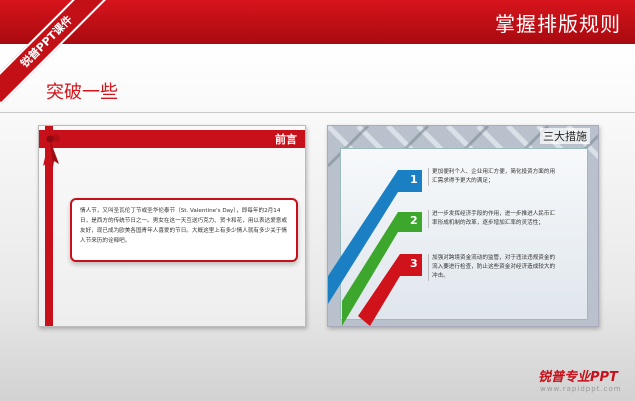 The image size is (635, 401). What do you see at coordinates (414, 220) in the screenshot?
I see `step-2-number: 2` at bounding box center [414, 220].